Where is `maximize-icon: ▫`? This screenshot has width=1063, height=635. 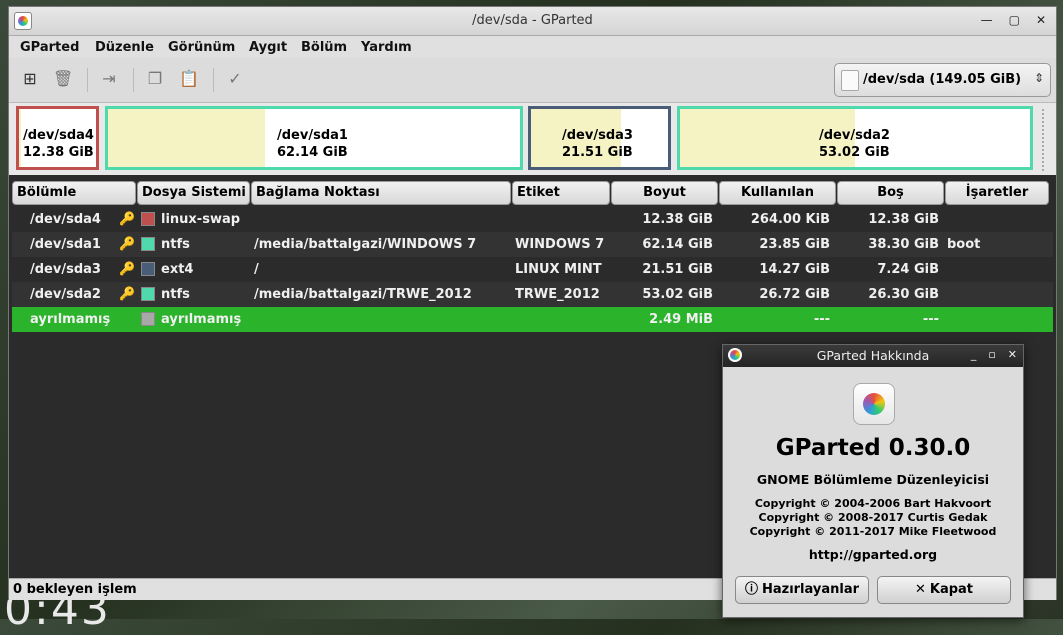
maximize-icon: ▫ is located at coordinates (991, 354).